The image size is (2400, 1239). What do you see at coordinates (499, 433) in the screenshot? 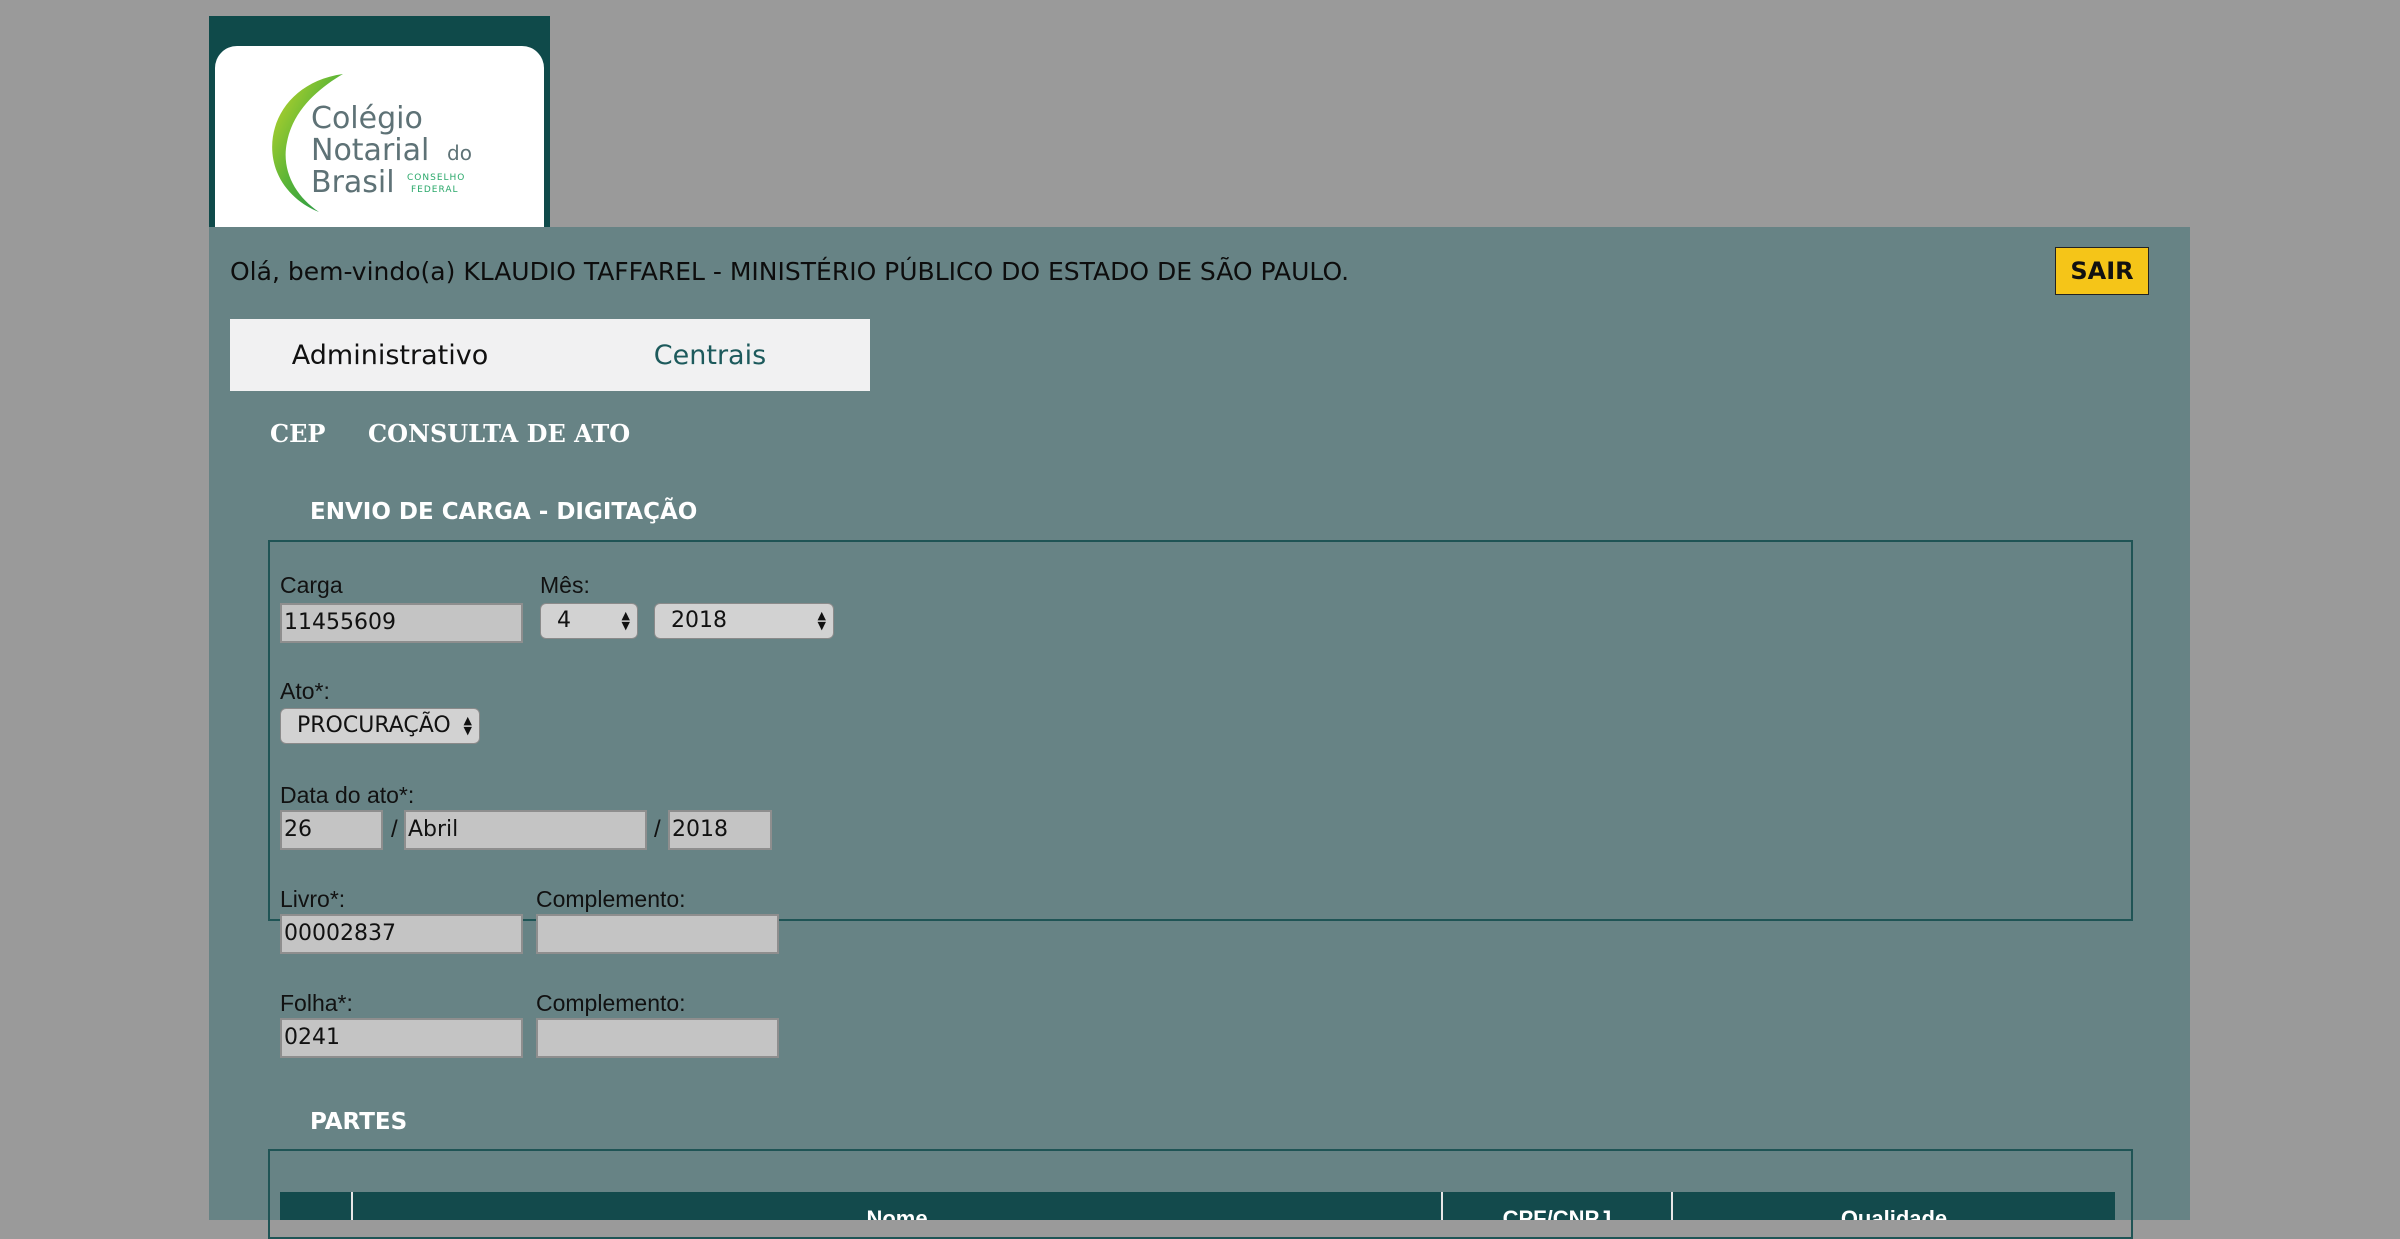
I see `subnav-consulta-de-ato: CONSULTA DE ATO` at bounding box center [499, 433].